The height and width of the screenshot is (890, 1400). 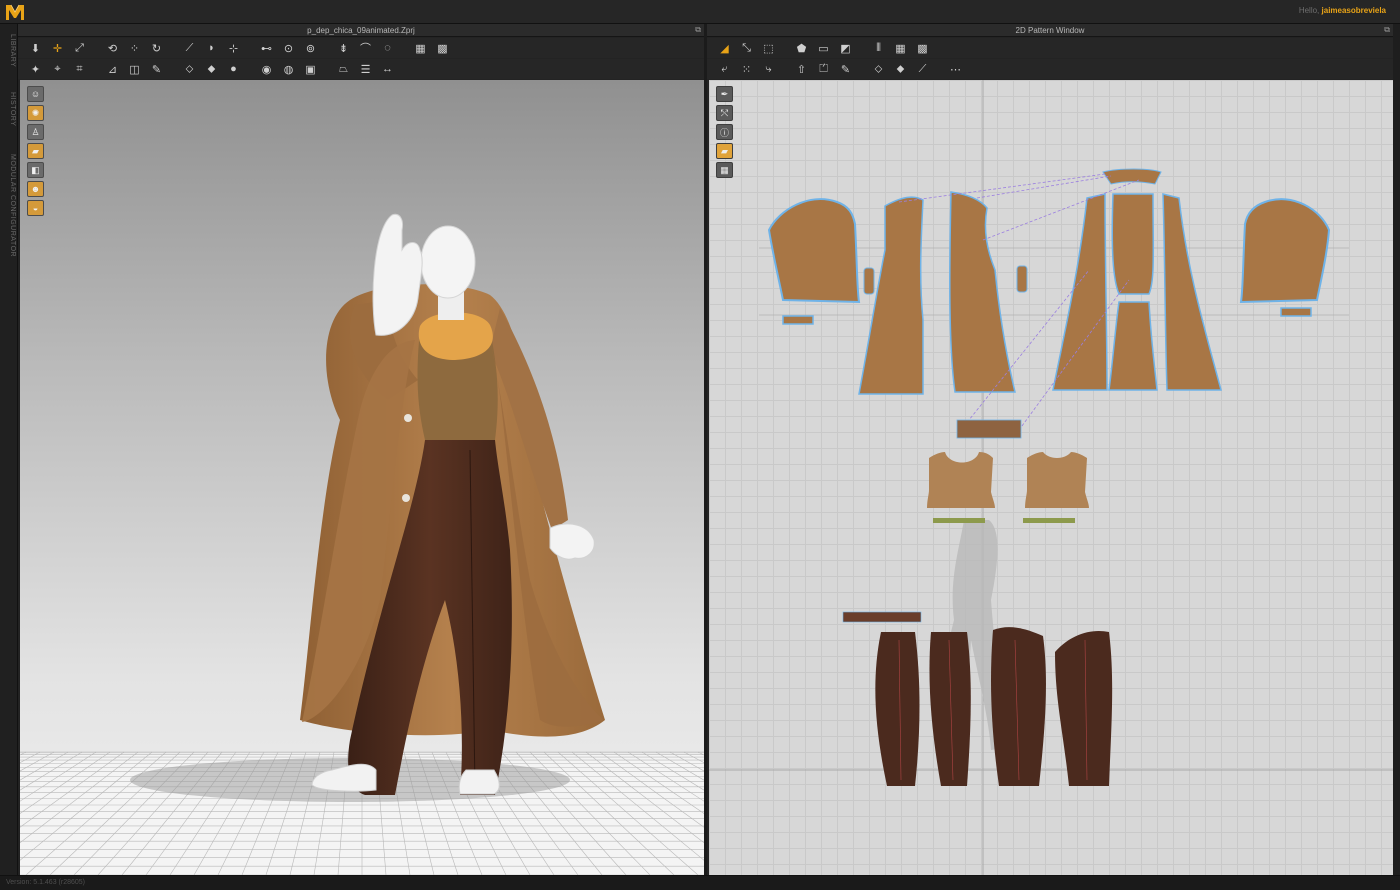 I want to click on buttonhole-tool-button: ⊚, so click(x=310, y=48).